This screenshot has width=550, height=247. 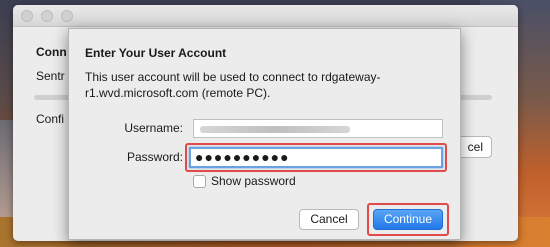 What do you see at coordinates (50, 76) in the screenshot?
I see `status-label: Sentr` at bounding box center [50, 76].